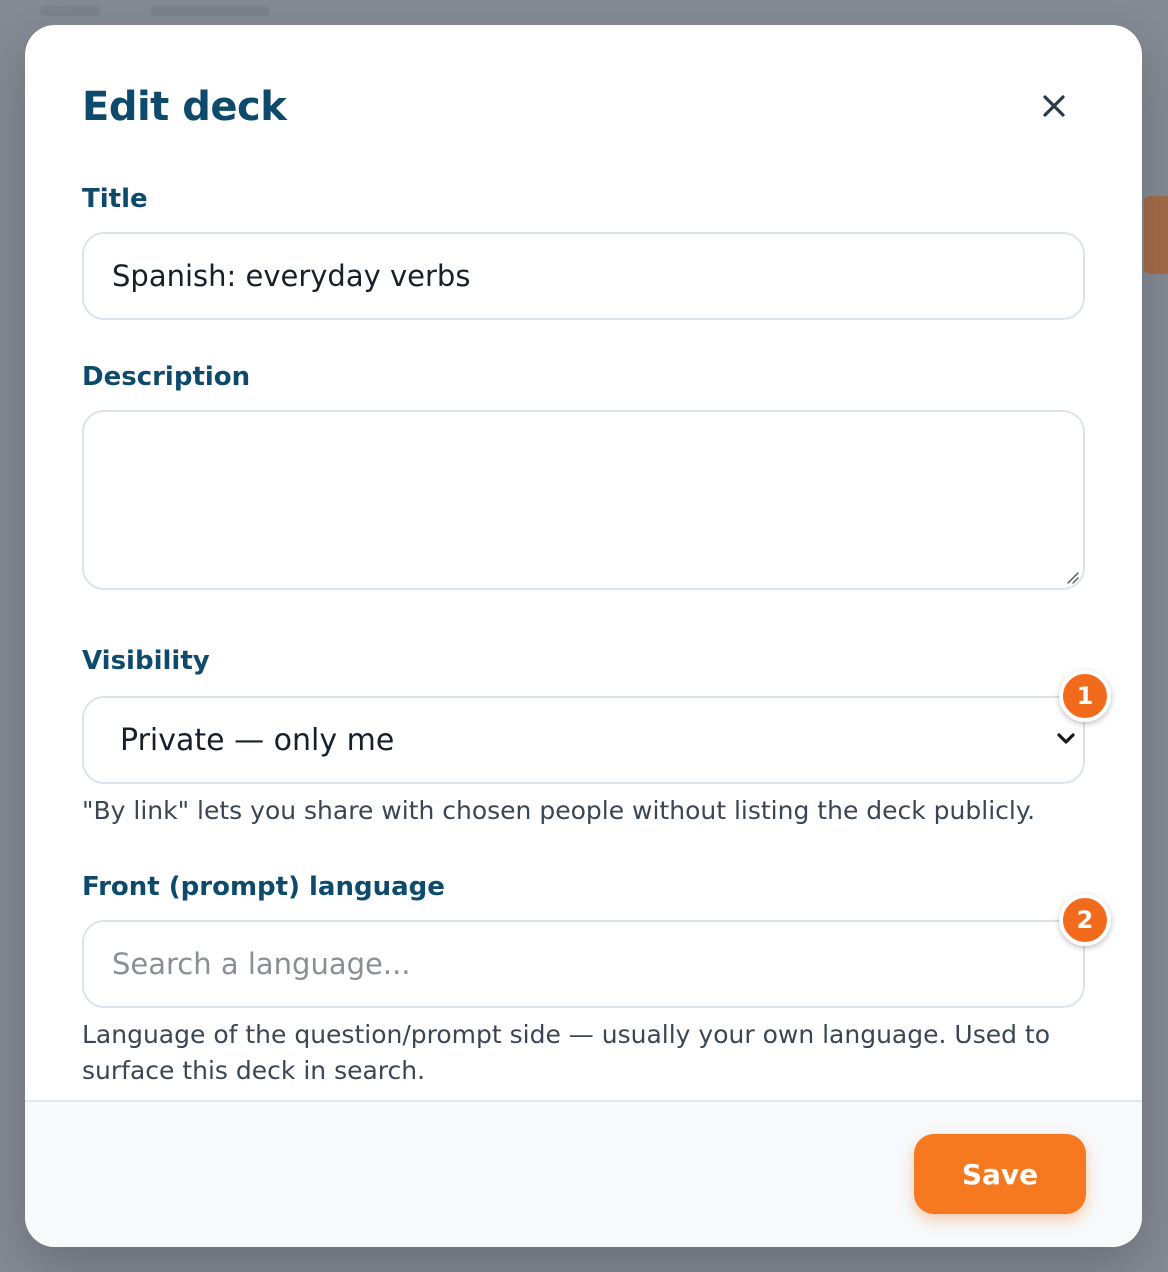 The height and width of the screenshot is (1272, 1168). Describe the element at coordinates (1156, 235) in the screenshot. I see `background-accent` at that location.